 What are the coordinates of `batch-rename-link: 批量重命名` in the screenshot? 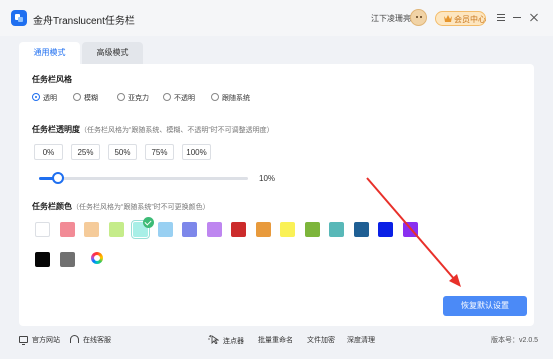 It's located at (275, 340).